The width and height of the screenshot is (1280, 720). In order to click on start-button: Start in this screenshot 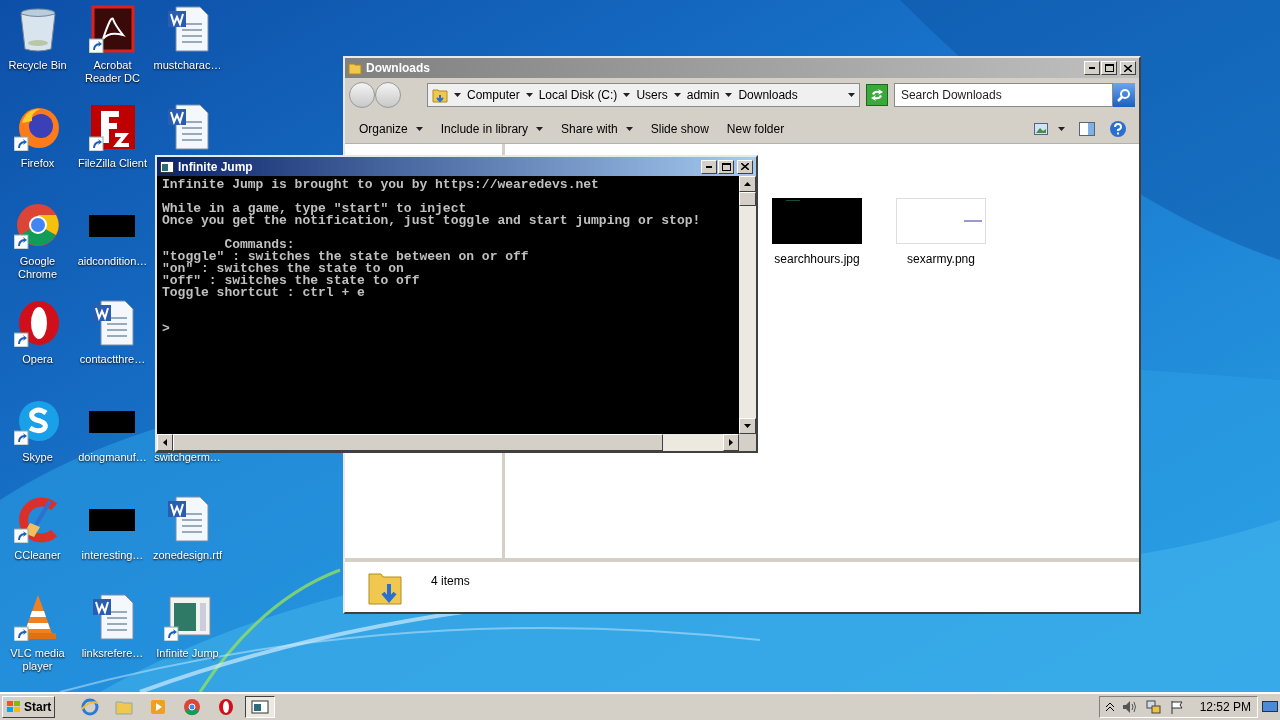, I will do `click(29, 707)`.